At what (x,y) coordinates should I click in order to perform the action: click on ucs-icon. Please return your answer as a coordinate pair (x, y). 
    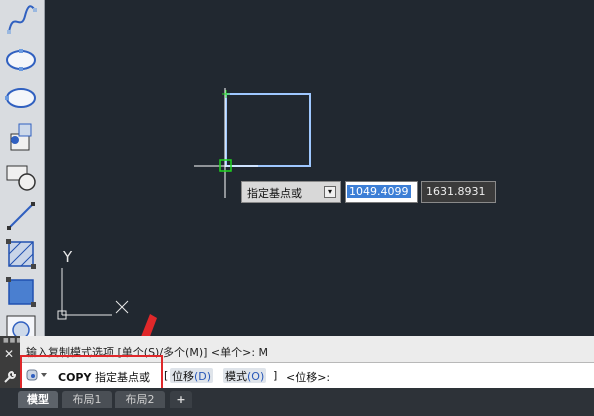
    Looking at the image, I should click on (93, 294).